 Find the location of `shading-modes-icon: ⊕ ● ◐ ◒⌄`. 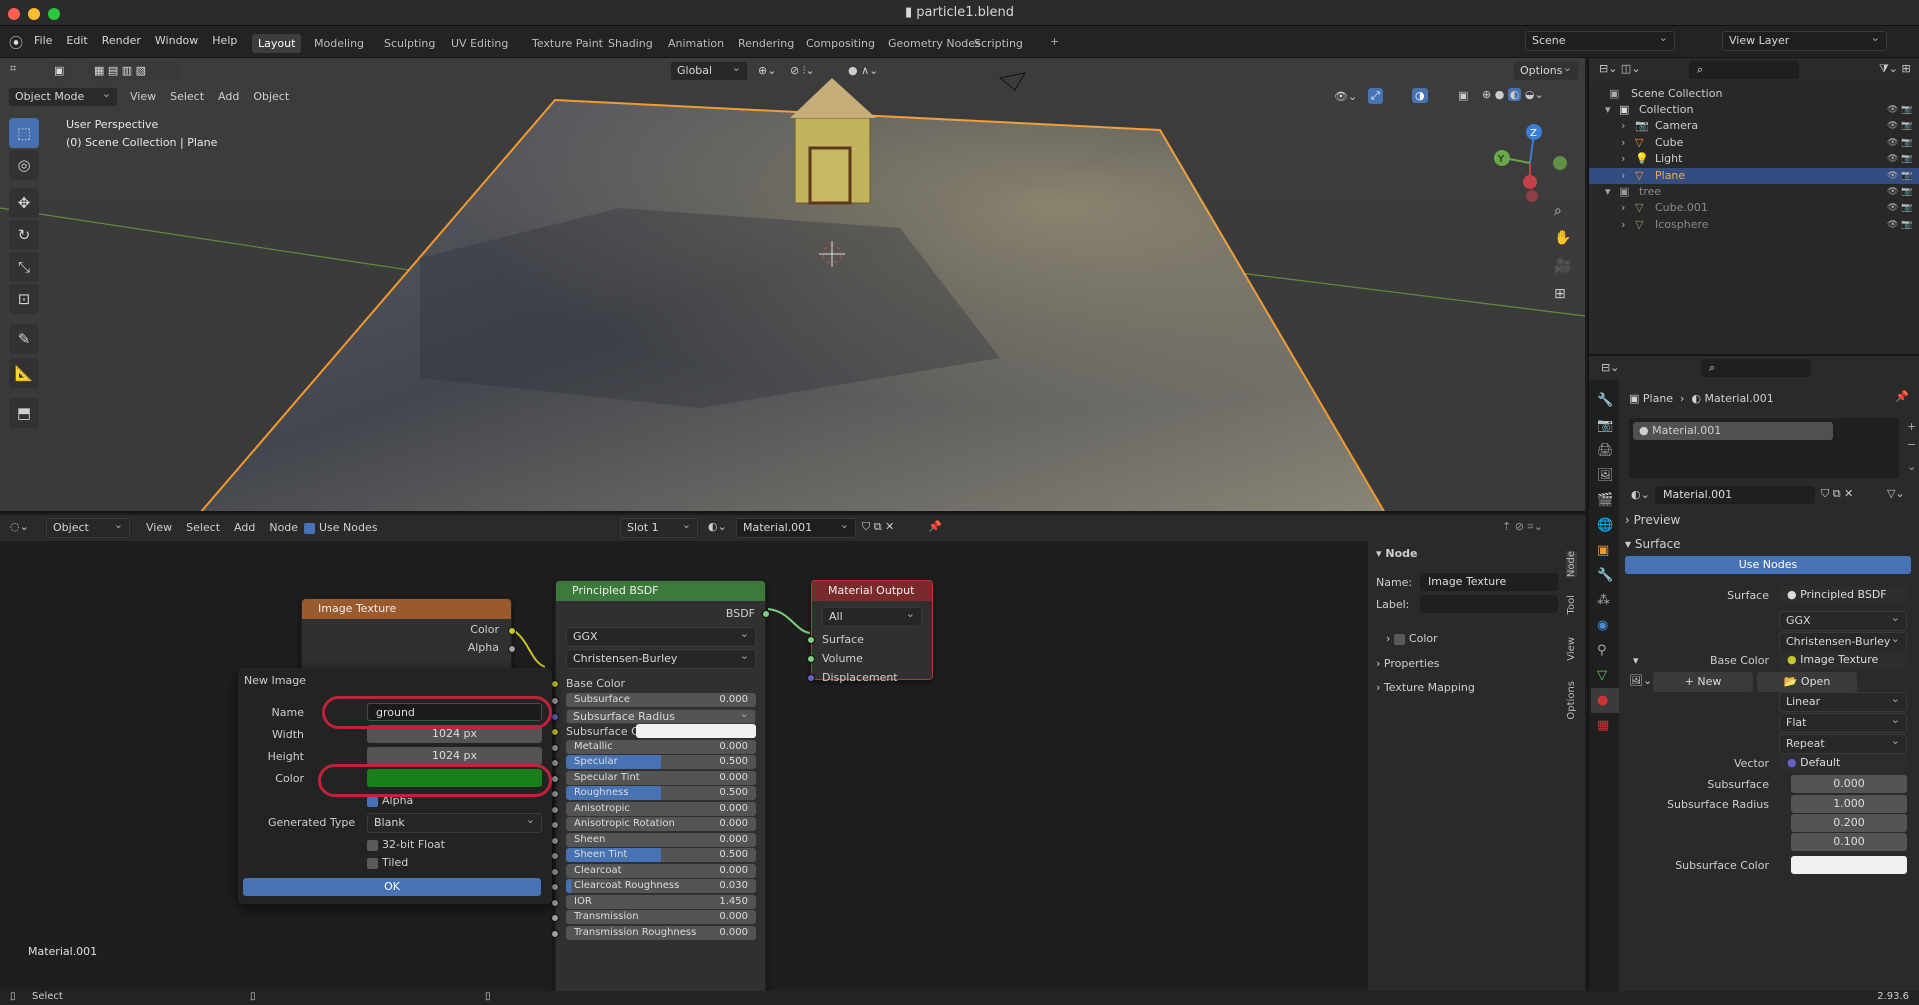

shading-modes-icon: ⊕ ● ◐ ◒⌄ is located at coordinates (1513, 94).